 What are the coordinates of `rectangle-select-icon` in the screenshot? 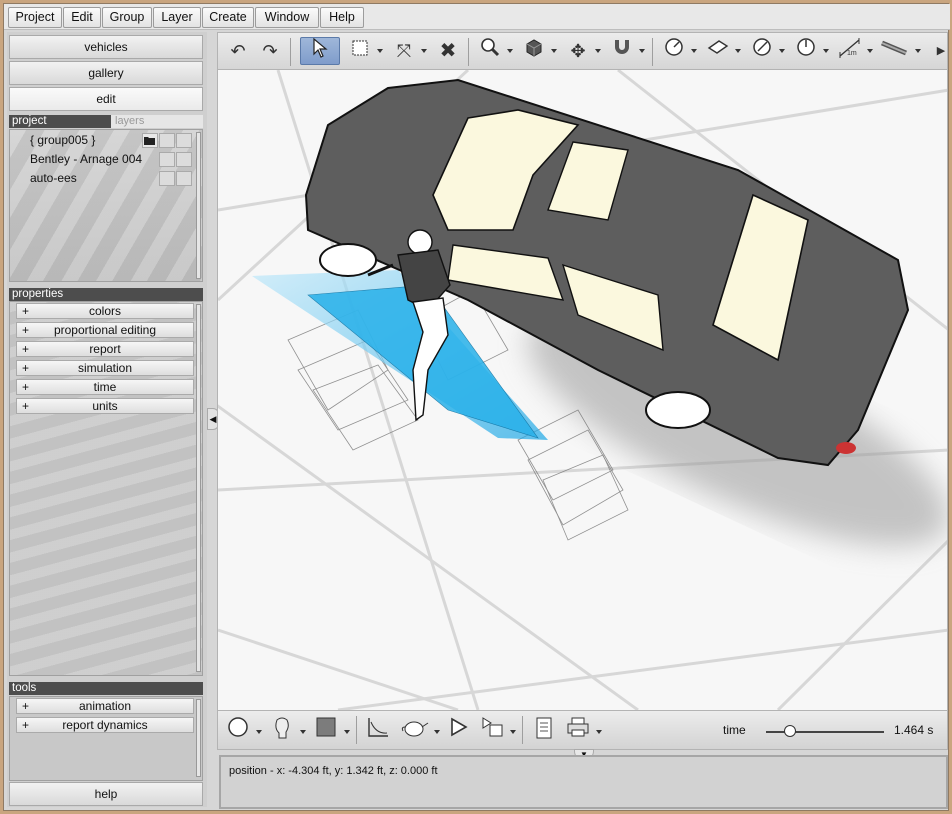 It's located at (360, 51).